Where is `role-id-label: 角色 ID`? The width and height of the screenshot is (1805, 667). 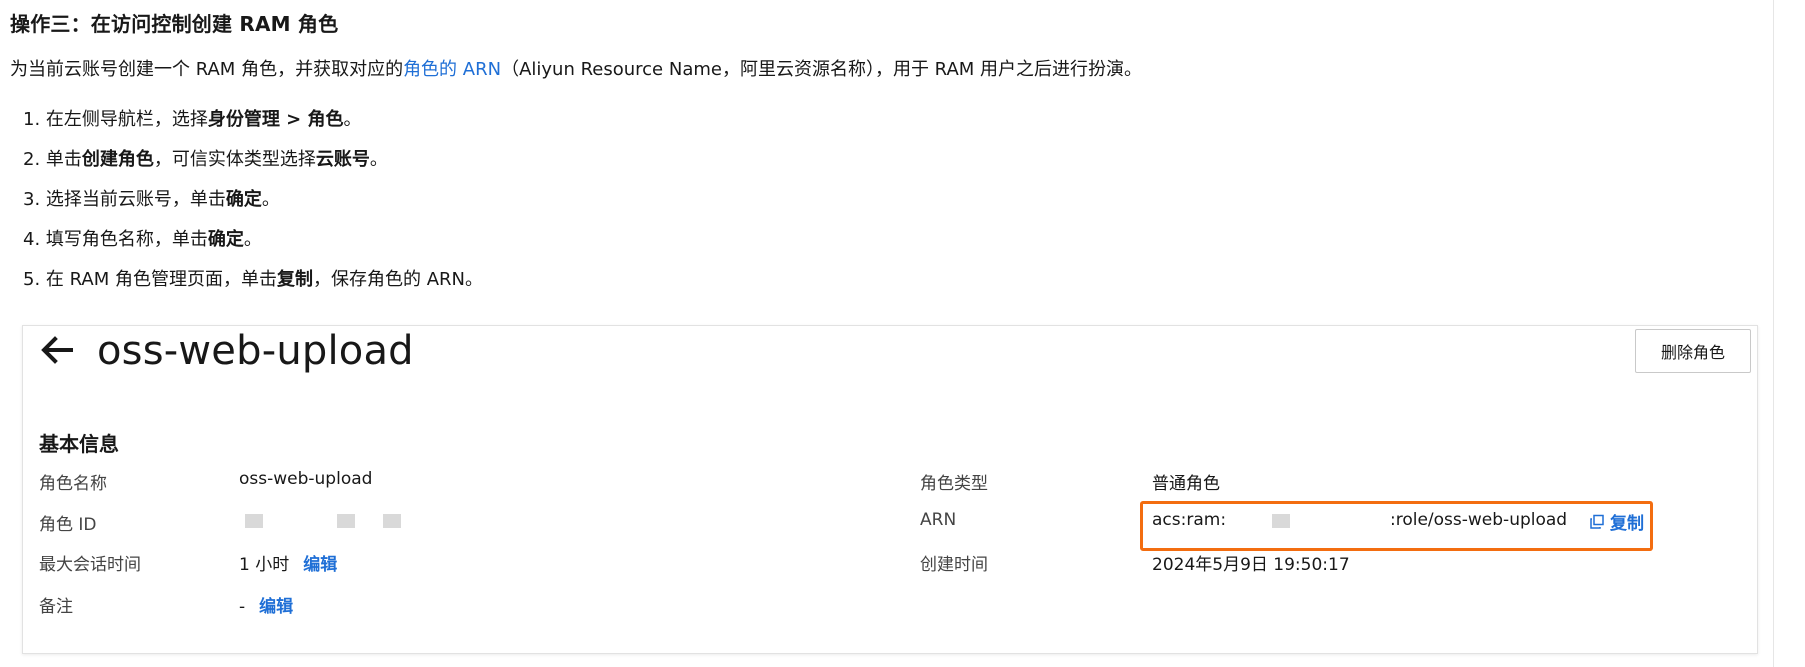 role-id-label: 角色 ID is located at coordinates (68, 525).